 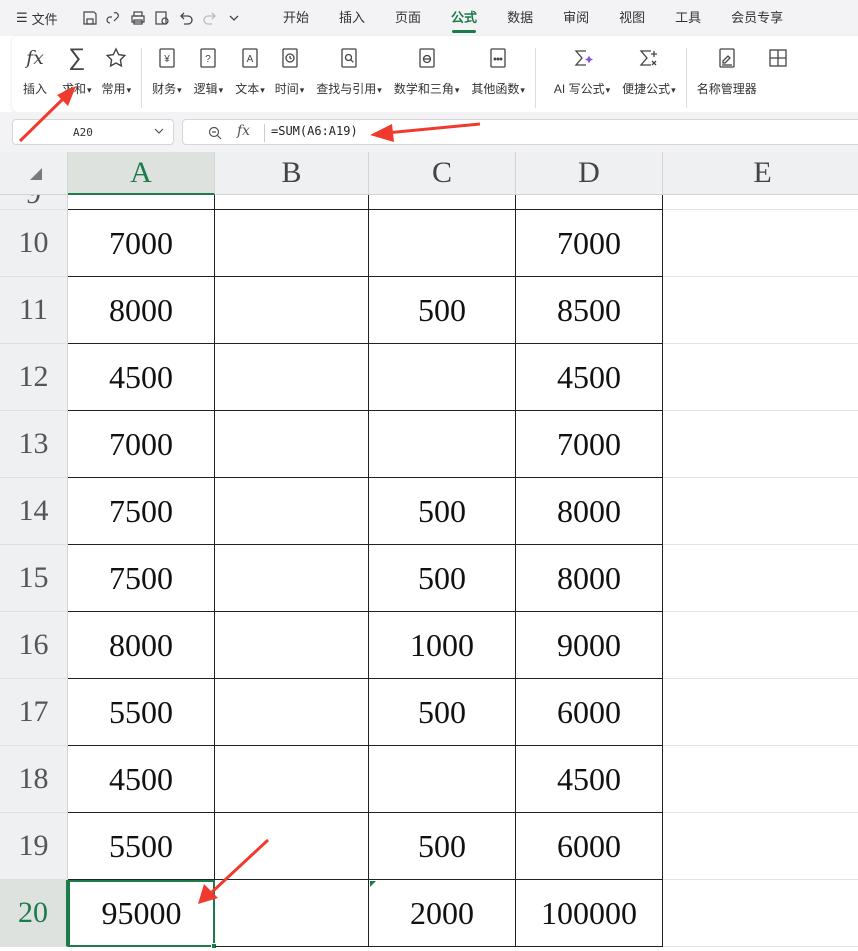 I want to click on tab-tools: 工具, so click(x=688, y=18).